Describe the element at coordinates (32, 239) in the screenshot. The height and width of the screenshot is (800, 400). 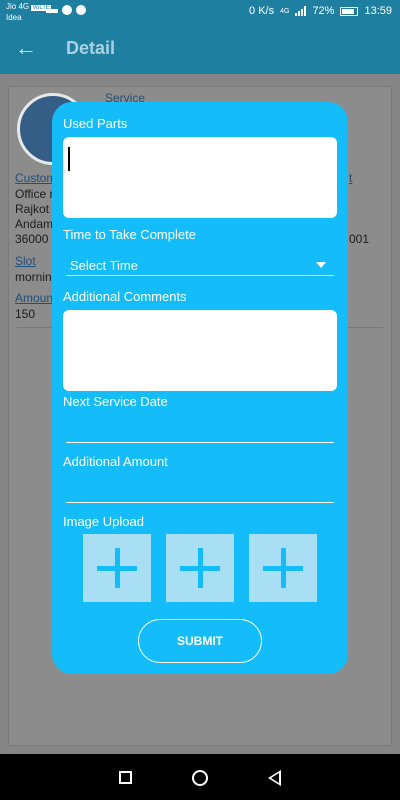
I see `address-line-4: 36000` at that location.